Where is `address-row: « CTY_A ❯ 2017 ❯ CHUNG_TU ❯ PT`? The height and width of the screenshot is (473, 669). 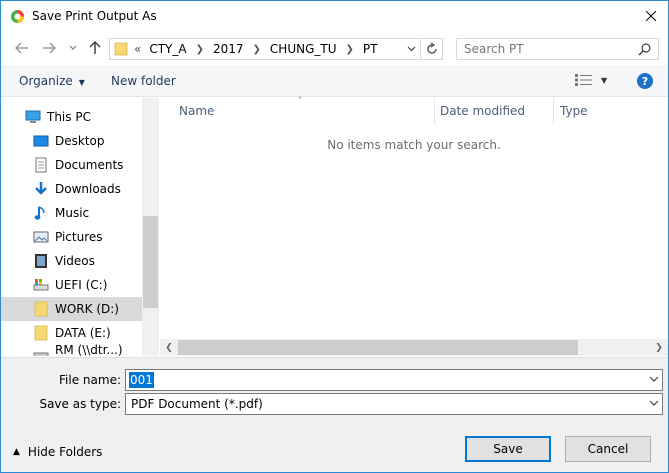 address-row: « CTY_A ❯ 2017 ❯ CHUNG_TU ❯ PT is located at coordinates (334, 48).